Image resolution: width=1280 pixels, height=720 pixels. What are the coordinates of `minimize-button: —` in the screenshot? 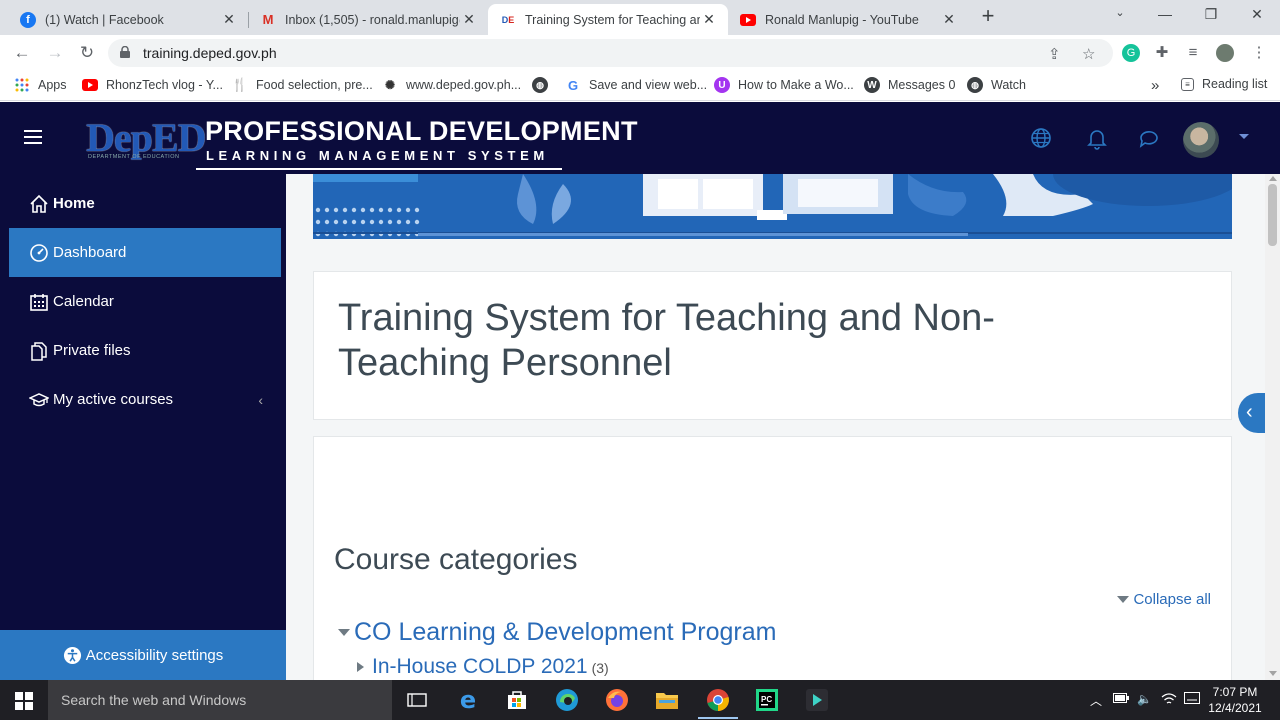 It's located at (1165, 14).